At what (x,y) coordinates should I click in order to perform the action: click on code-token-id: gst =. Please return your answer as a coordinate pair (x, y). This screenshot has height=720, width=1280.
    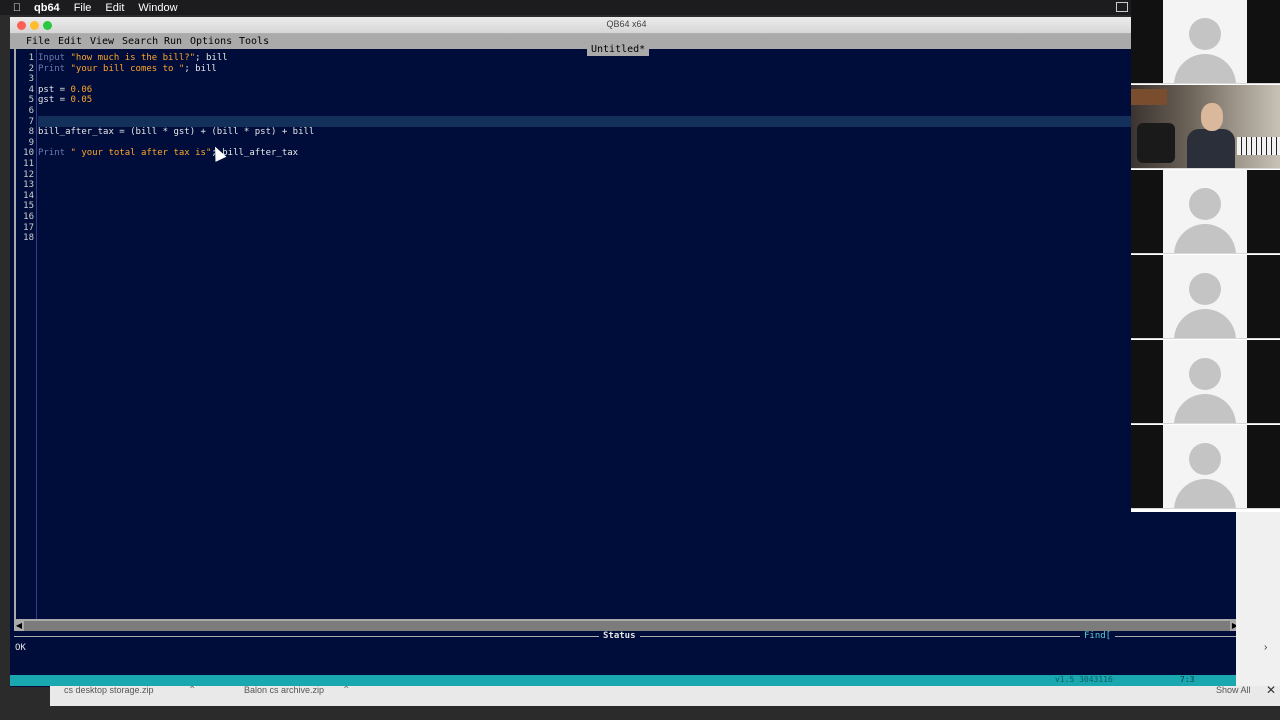
    Looking at the image, I should click on (54, 100).